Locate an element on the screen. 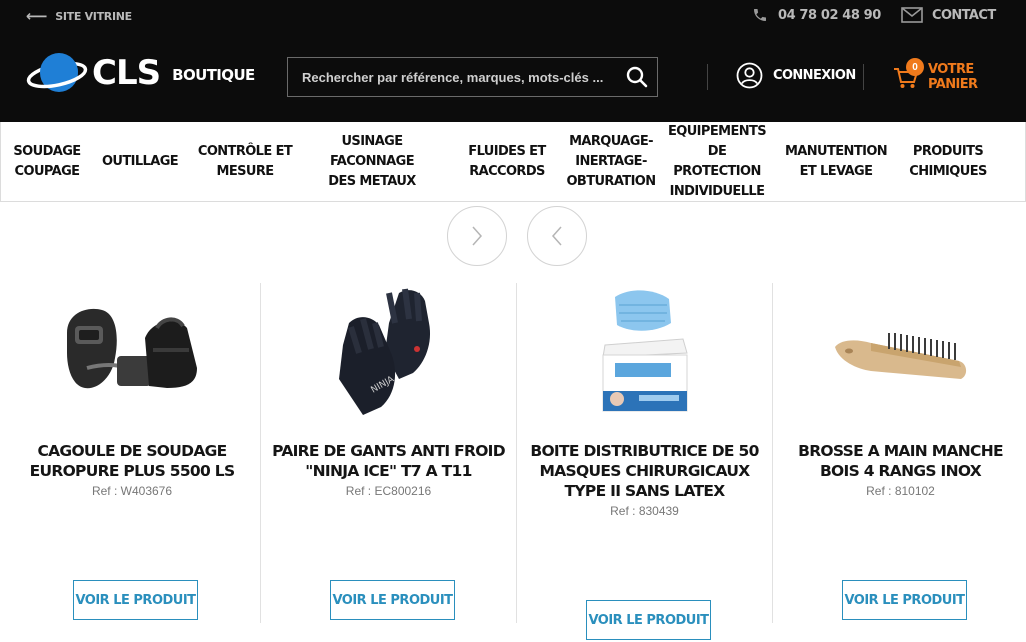 This screenshot has width=1026, height=642. nav-item-outillage: OUTILLAGE is located at coordinates (140, 162).